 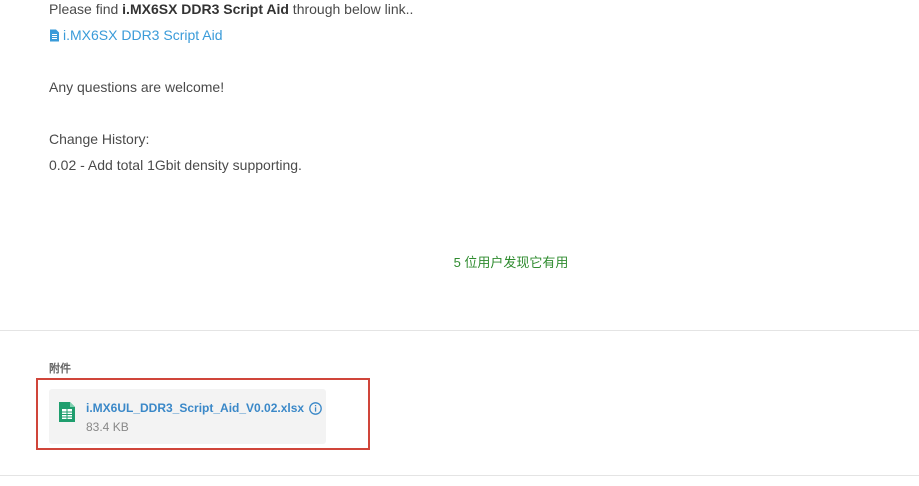 I want to click on intro-suffix: through below link.., so click(x=351, y=9).